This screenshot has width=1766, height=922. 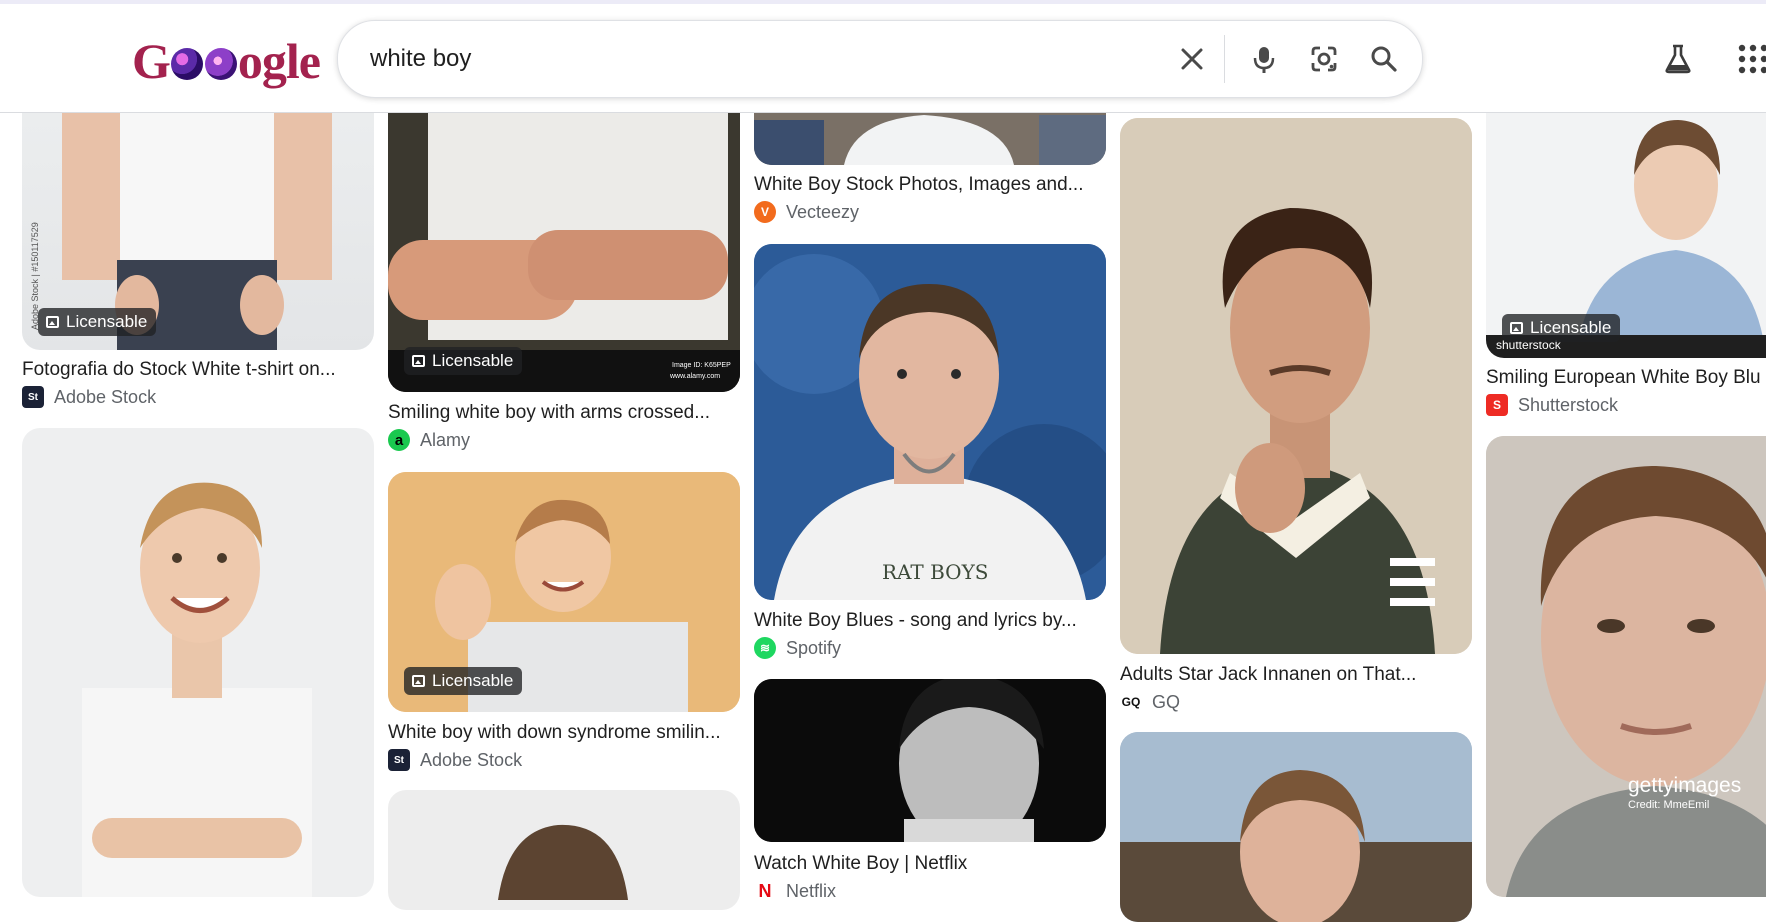 I want to click on smiling-boy-image, so click(x=197, y=689).